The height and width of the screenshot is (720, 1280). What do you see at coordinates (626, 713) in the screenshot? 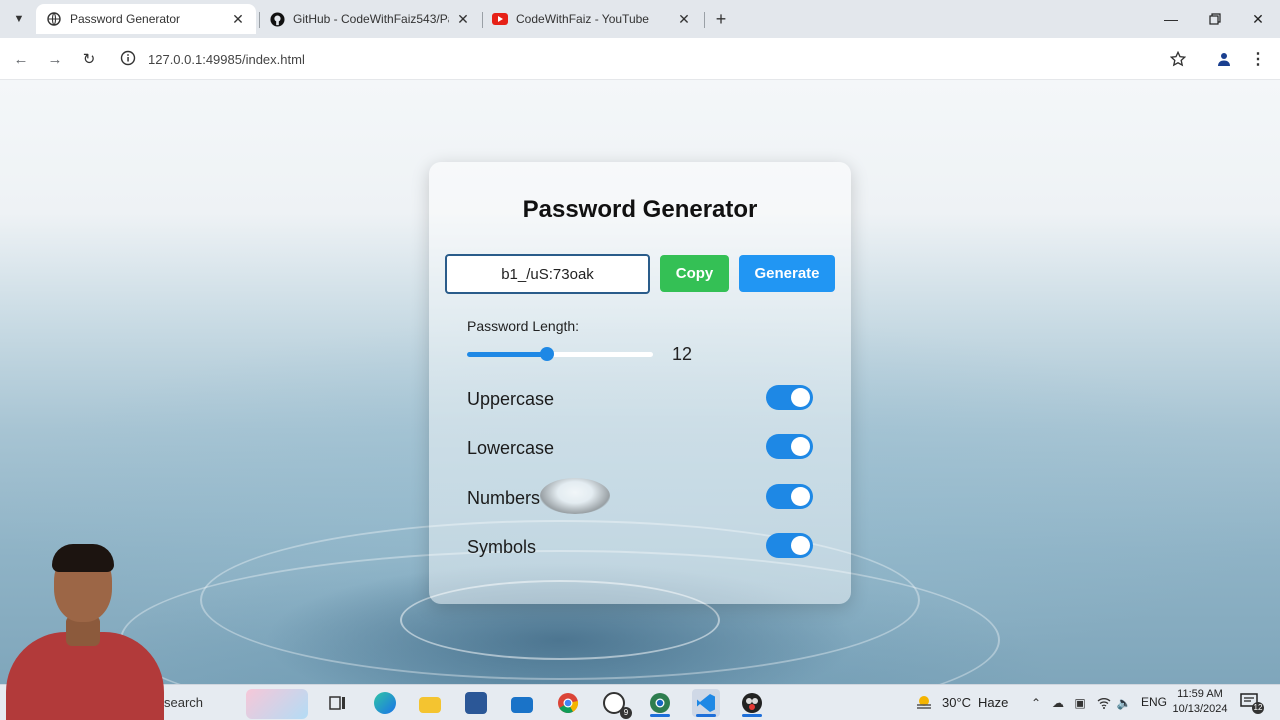
I see `whatsapp-badge: 9` at bounding box center [626, 713].